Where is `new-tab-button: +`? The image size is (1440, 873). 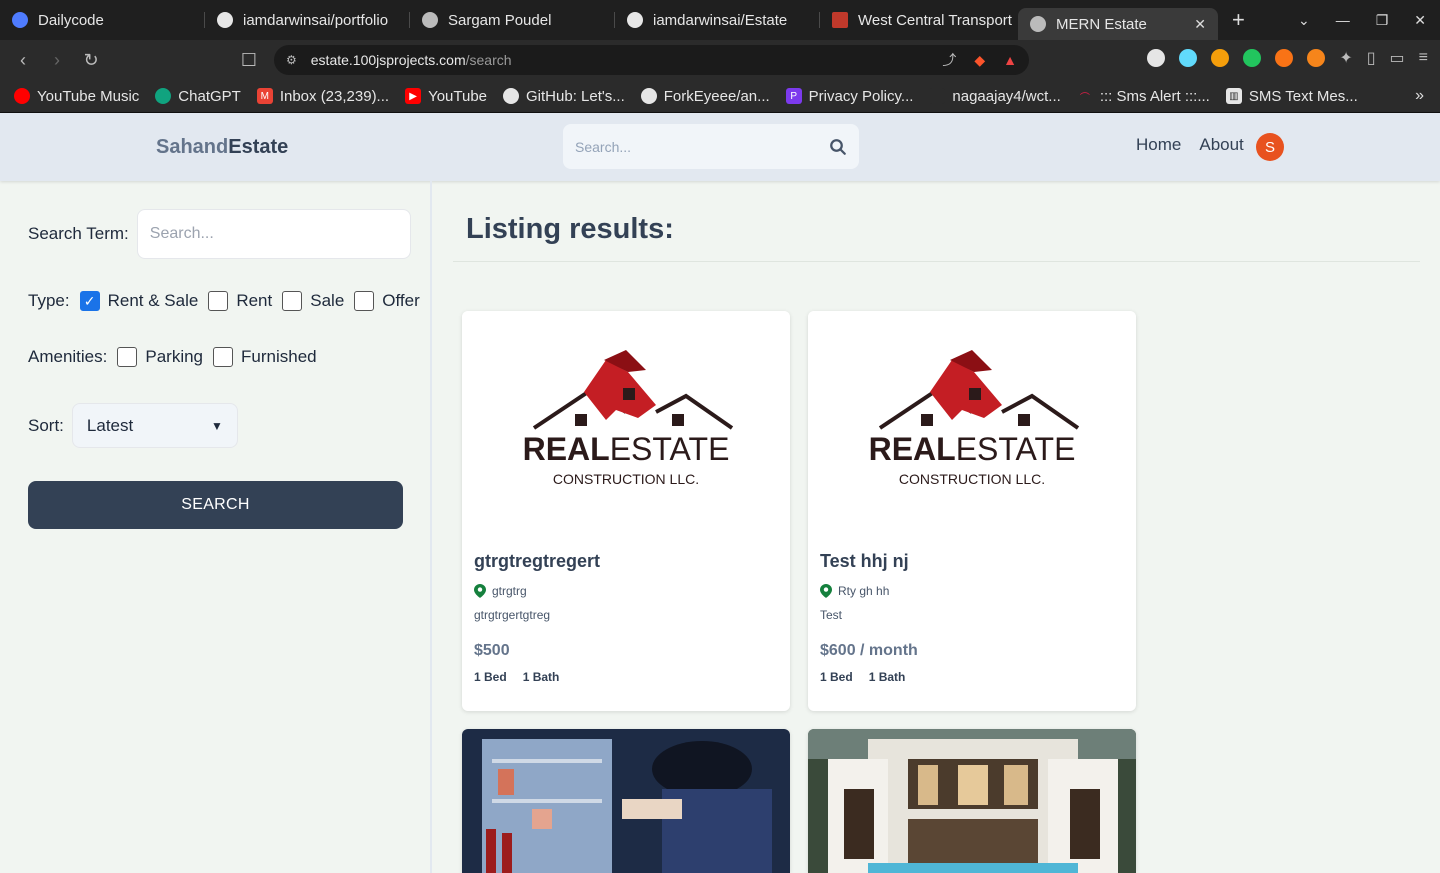
new-tab-button: + is located at coordinates (1238, 20).